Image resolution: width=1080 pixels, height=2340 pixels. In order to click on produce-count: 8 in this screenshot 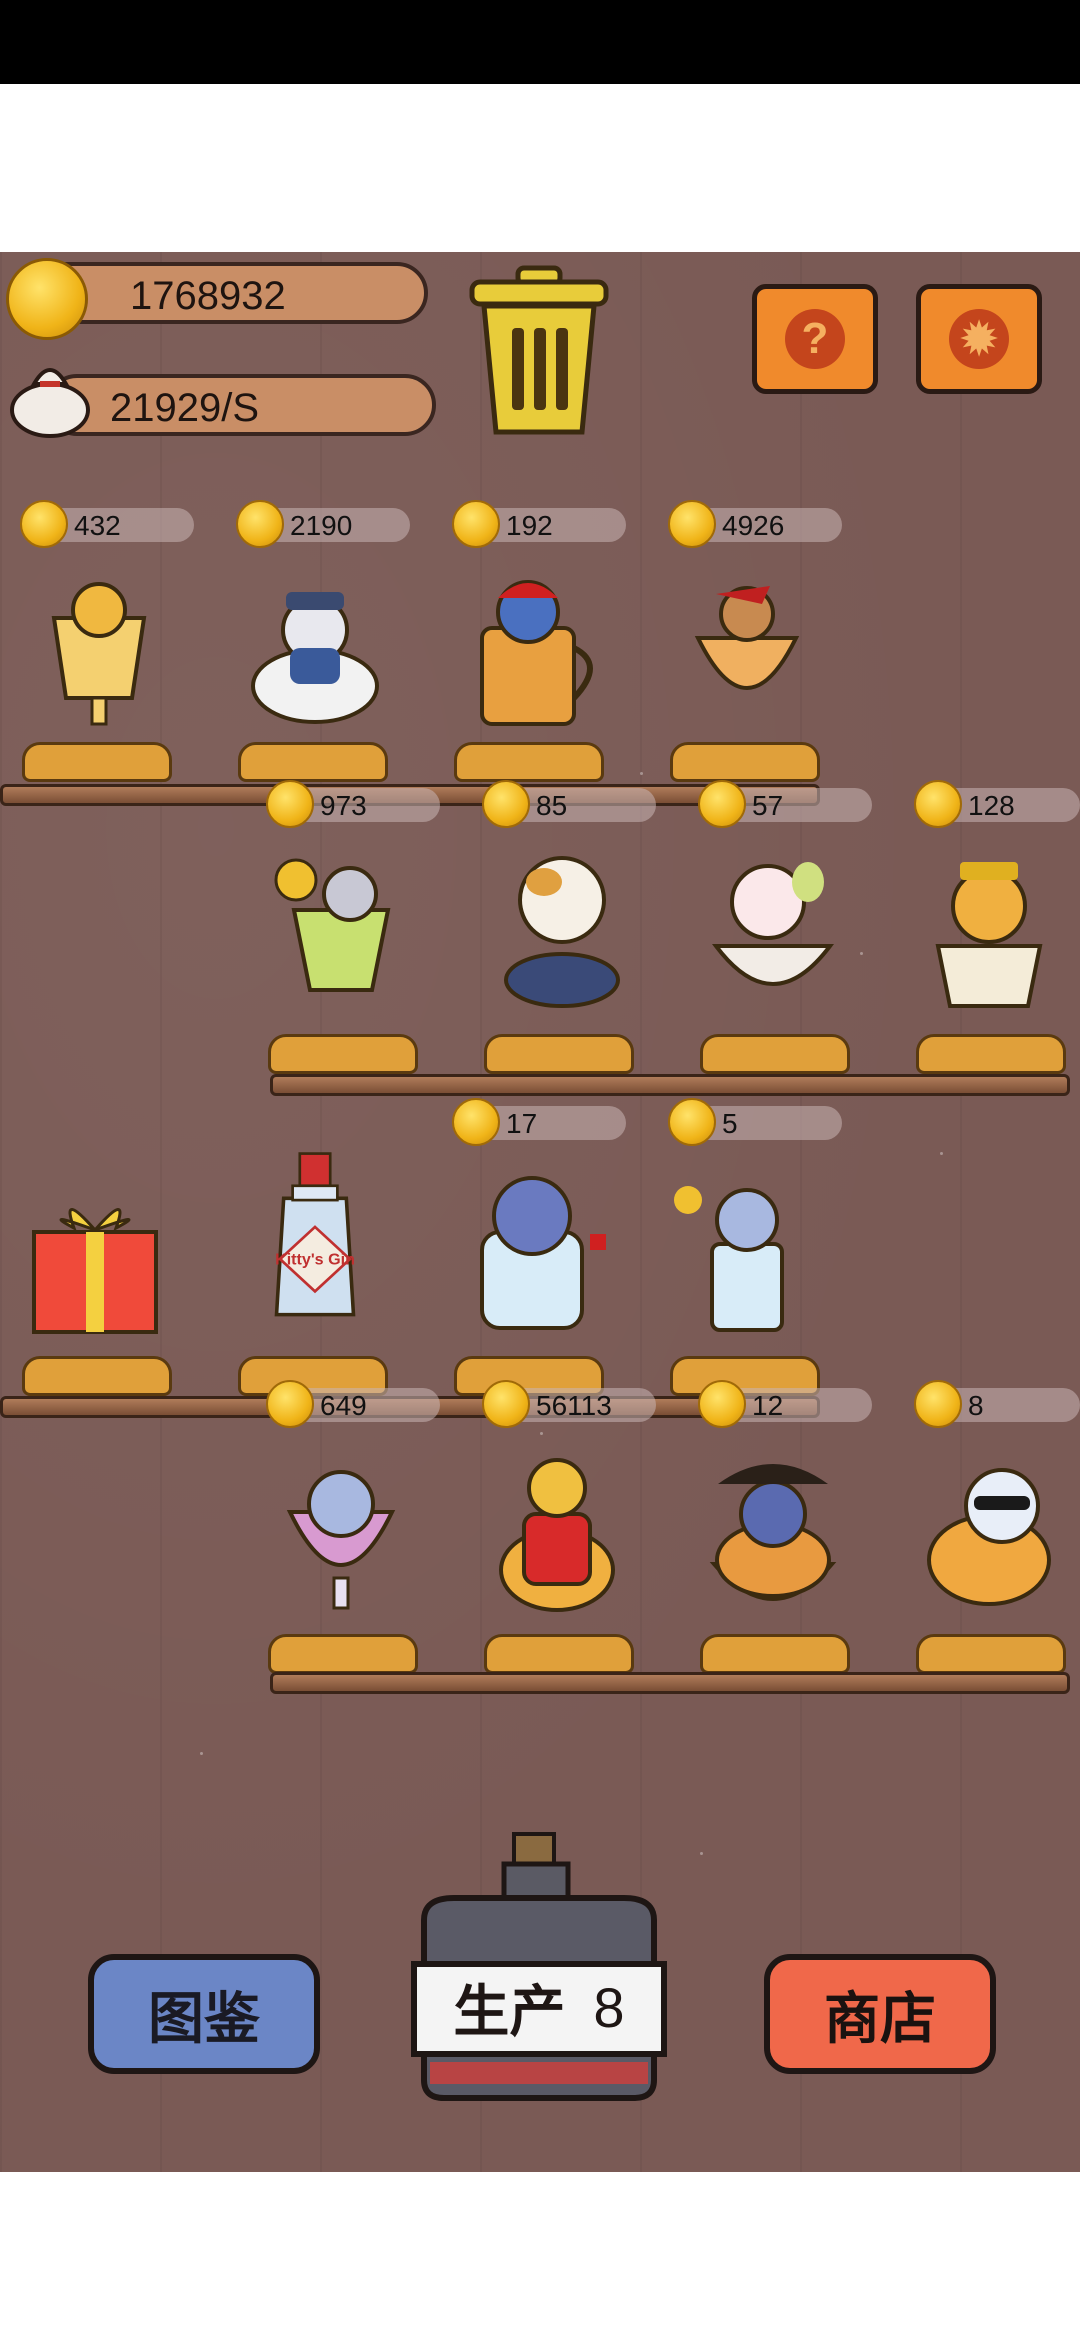, I will do `click(609, 2007)`.